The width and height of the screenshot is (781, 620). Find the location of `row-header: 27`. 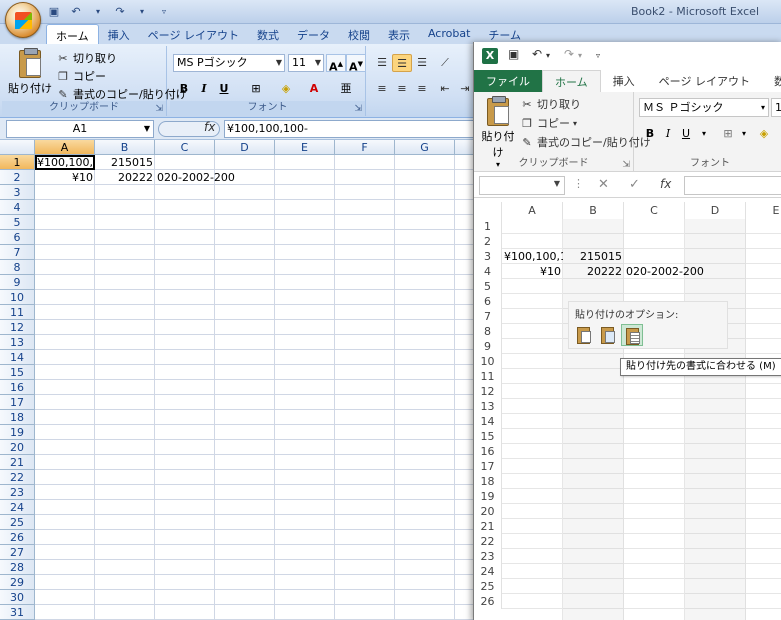

row-header: 27 is located at coordinates (17, 552).